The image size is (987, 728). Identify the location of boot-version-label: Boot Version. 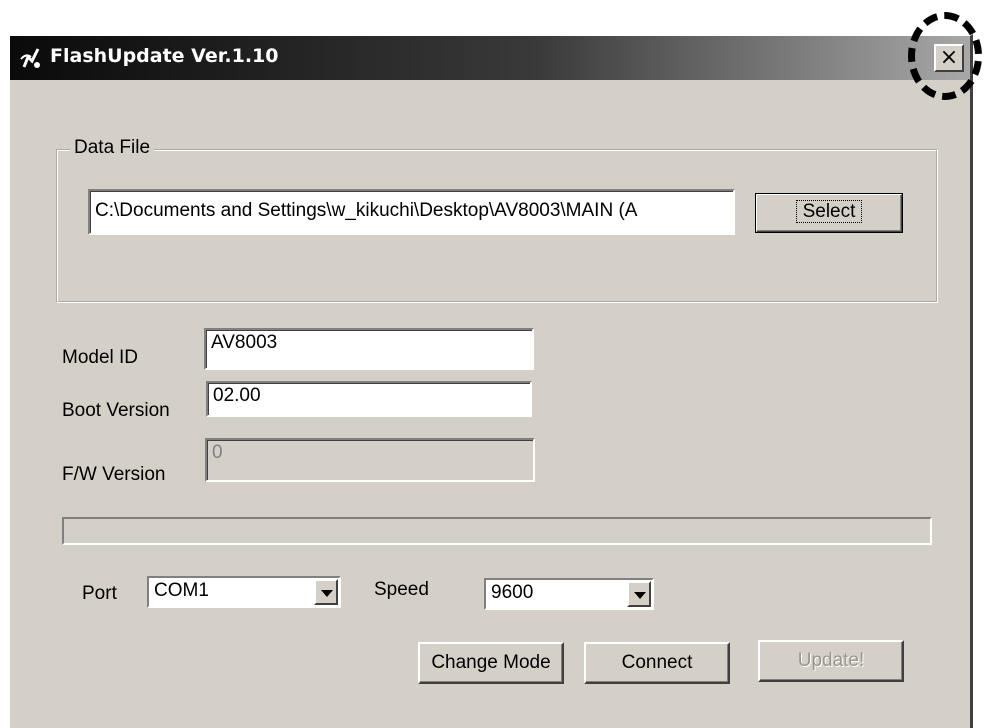
(116, 410).